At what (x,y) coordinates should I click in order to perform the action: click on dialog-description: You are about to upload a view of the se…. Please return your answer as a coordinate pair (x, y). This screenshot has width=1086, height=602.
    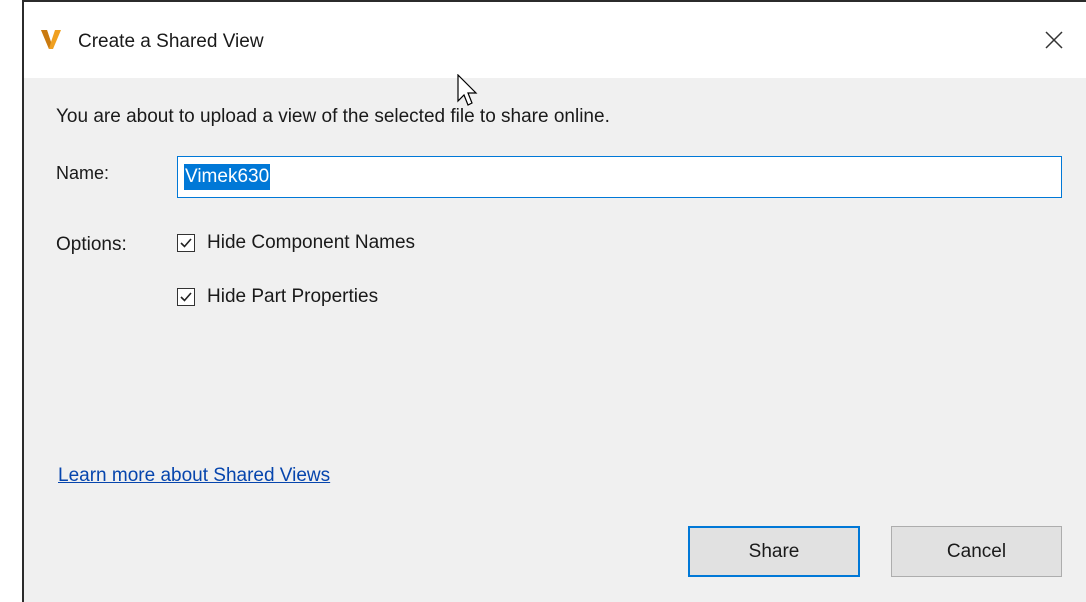
    Looking at the image, I should click on (333, 116).